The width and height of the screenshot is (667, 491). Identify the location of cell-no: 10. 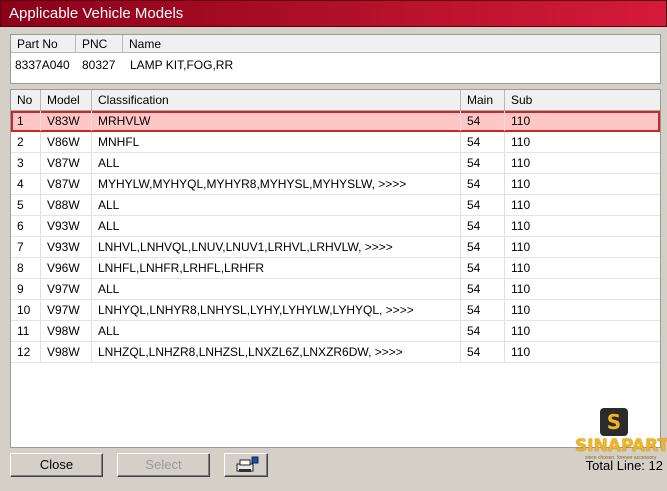
(26, 310).